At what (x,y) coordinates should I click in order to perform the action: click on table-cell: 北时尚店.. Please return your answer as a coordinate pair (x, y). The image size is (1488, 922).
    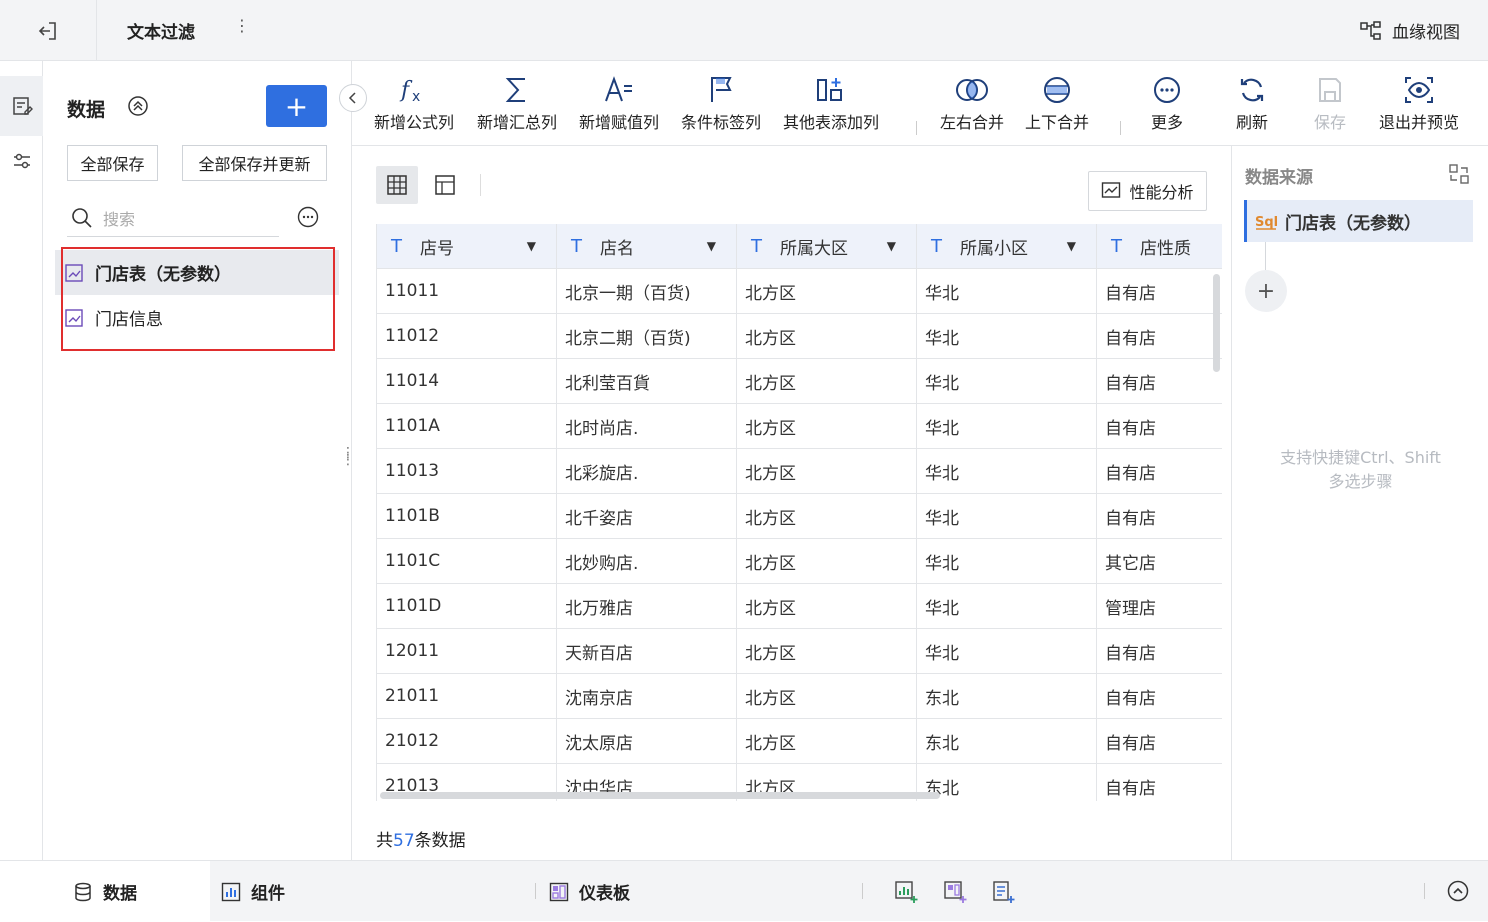
    Looking at the image, I should click on (647, 426).